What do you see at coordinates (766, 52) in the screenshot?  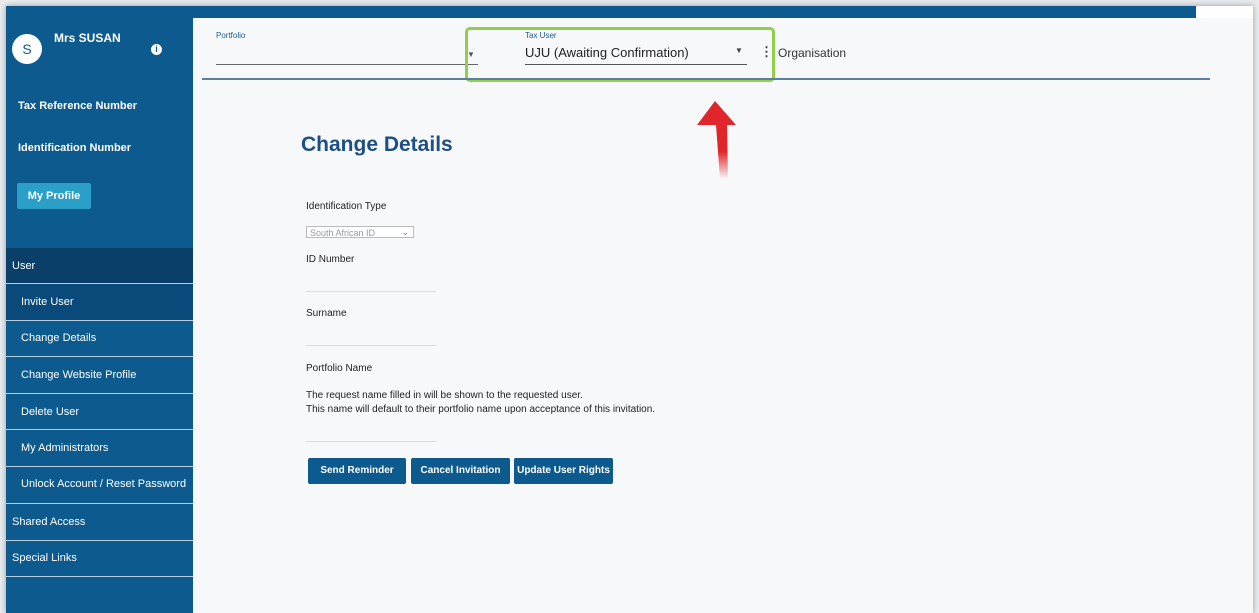 I see `more-options-icon: ⋮` at bounding box center [766, 52].